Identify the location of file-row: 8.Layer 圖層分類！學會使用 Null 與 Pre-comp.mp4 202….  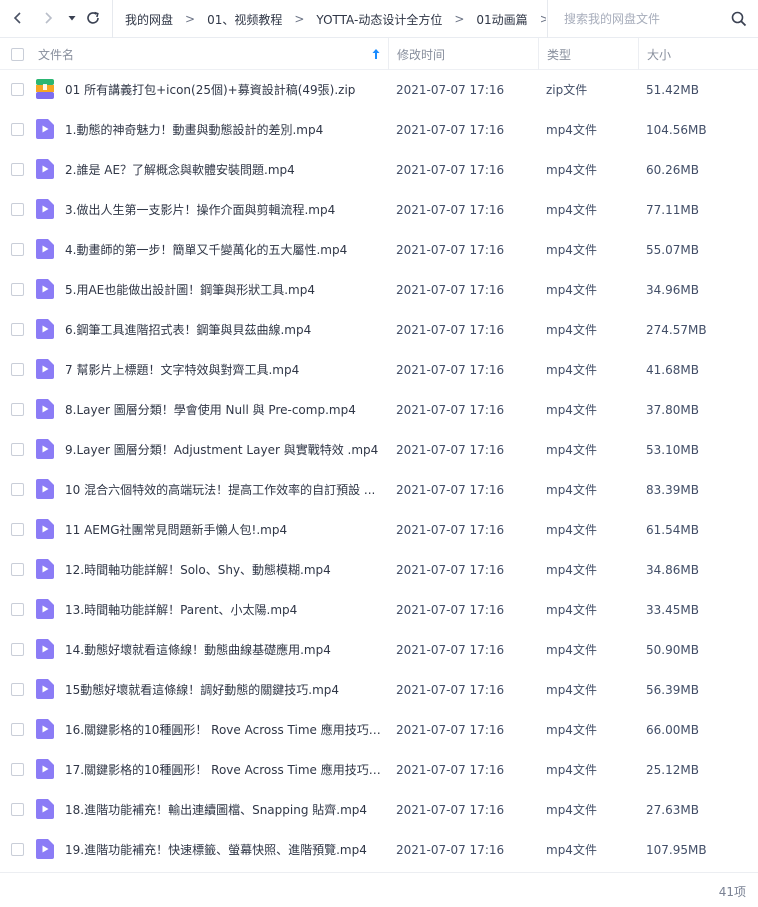
(379, 410).